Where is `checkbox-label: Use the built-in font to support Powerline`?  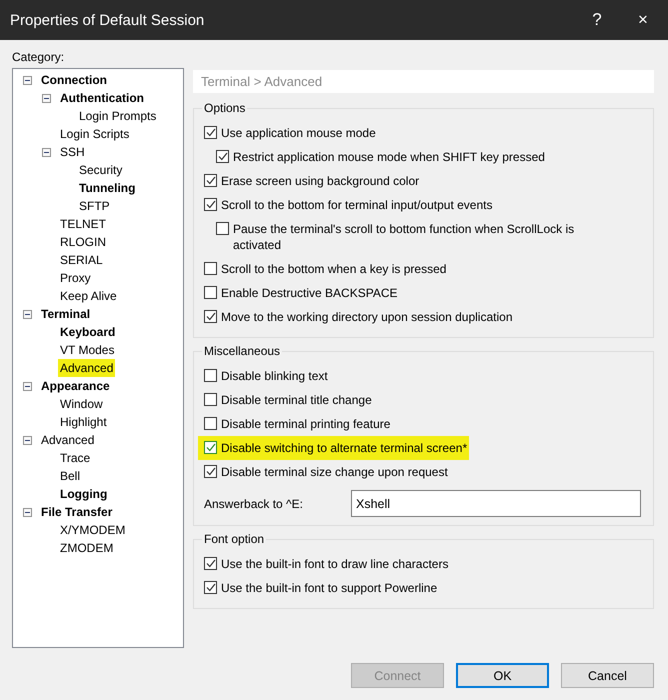 checkbox-label: Use the built-in font to support Powerline is located at coordinates (329, 588).